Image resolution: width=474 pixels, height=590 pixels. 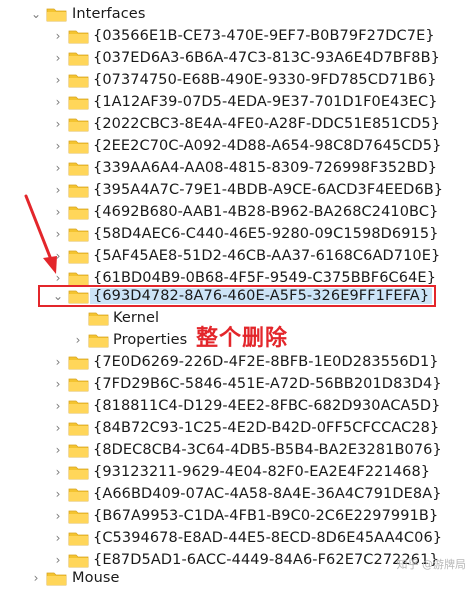 I want to click on tree-node-label: {395A4A7C-79E1-4BDB-A9CE-6ACD3F4EED6B}, so click(x=268, y=190).